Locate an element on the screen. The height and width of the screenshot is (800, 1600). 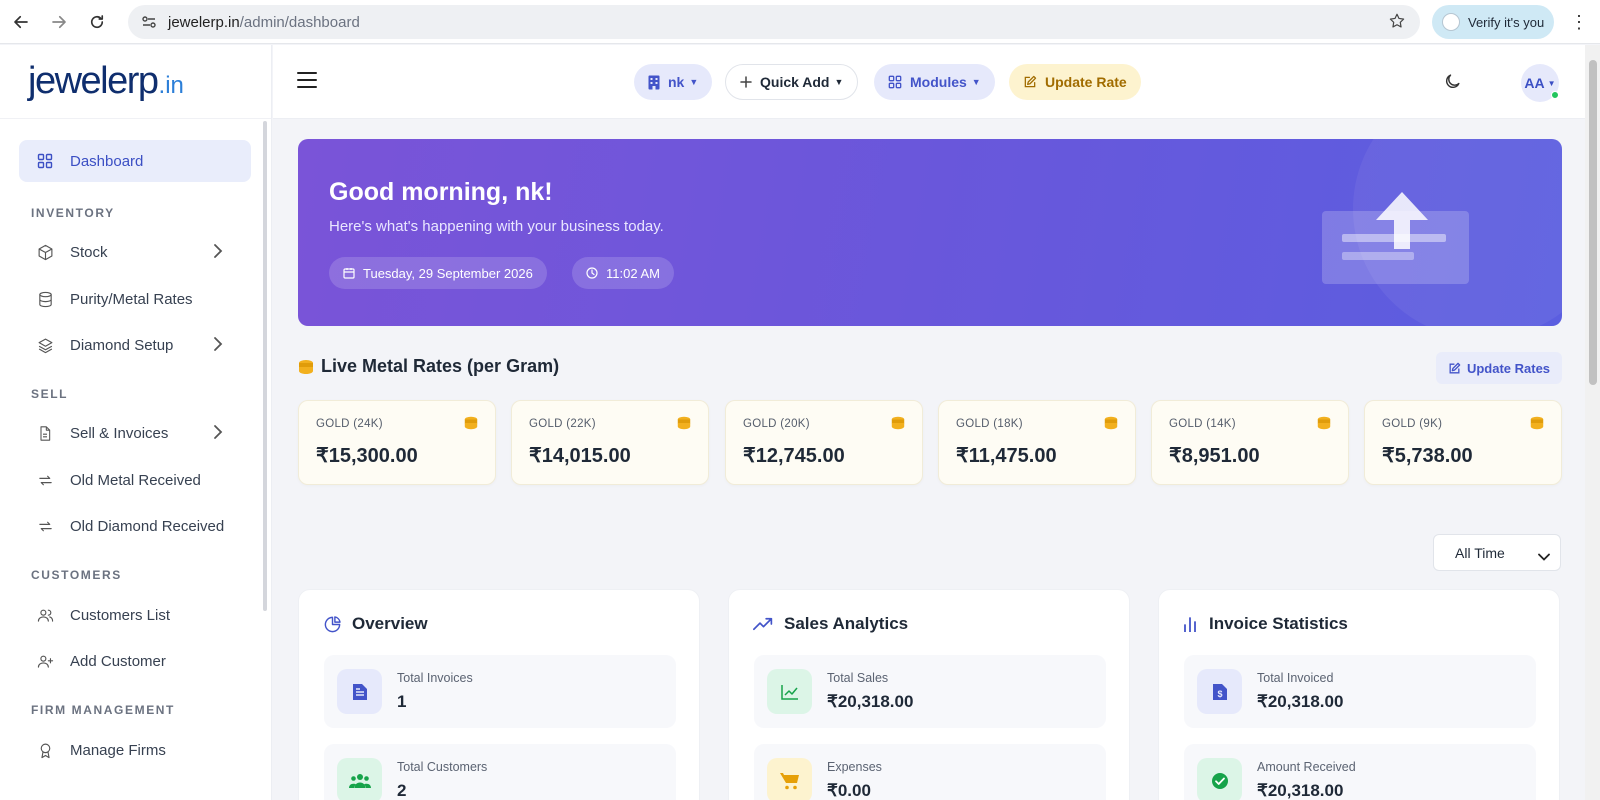
check-circle-icon is located at coordinates (1219, 779).